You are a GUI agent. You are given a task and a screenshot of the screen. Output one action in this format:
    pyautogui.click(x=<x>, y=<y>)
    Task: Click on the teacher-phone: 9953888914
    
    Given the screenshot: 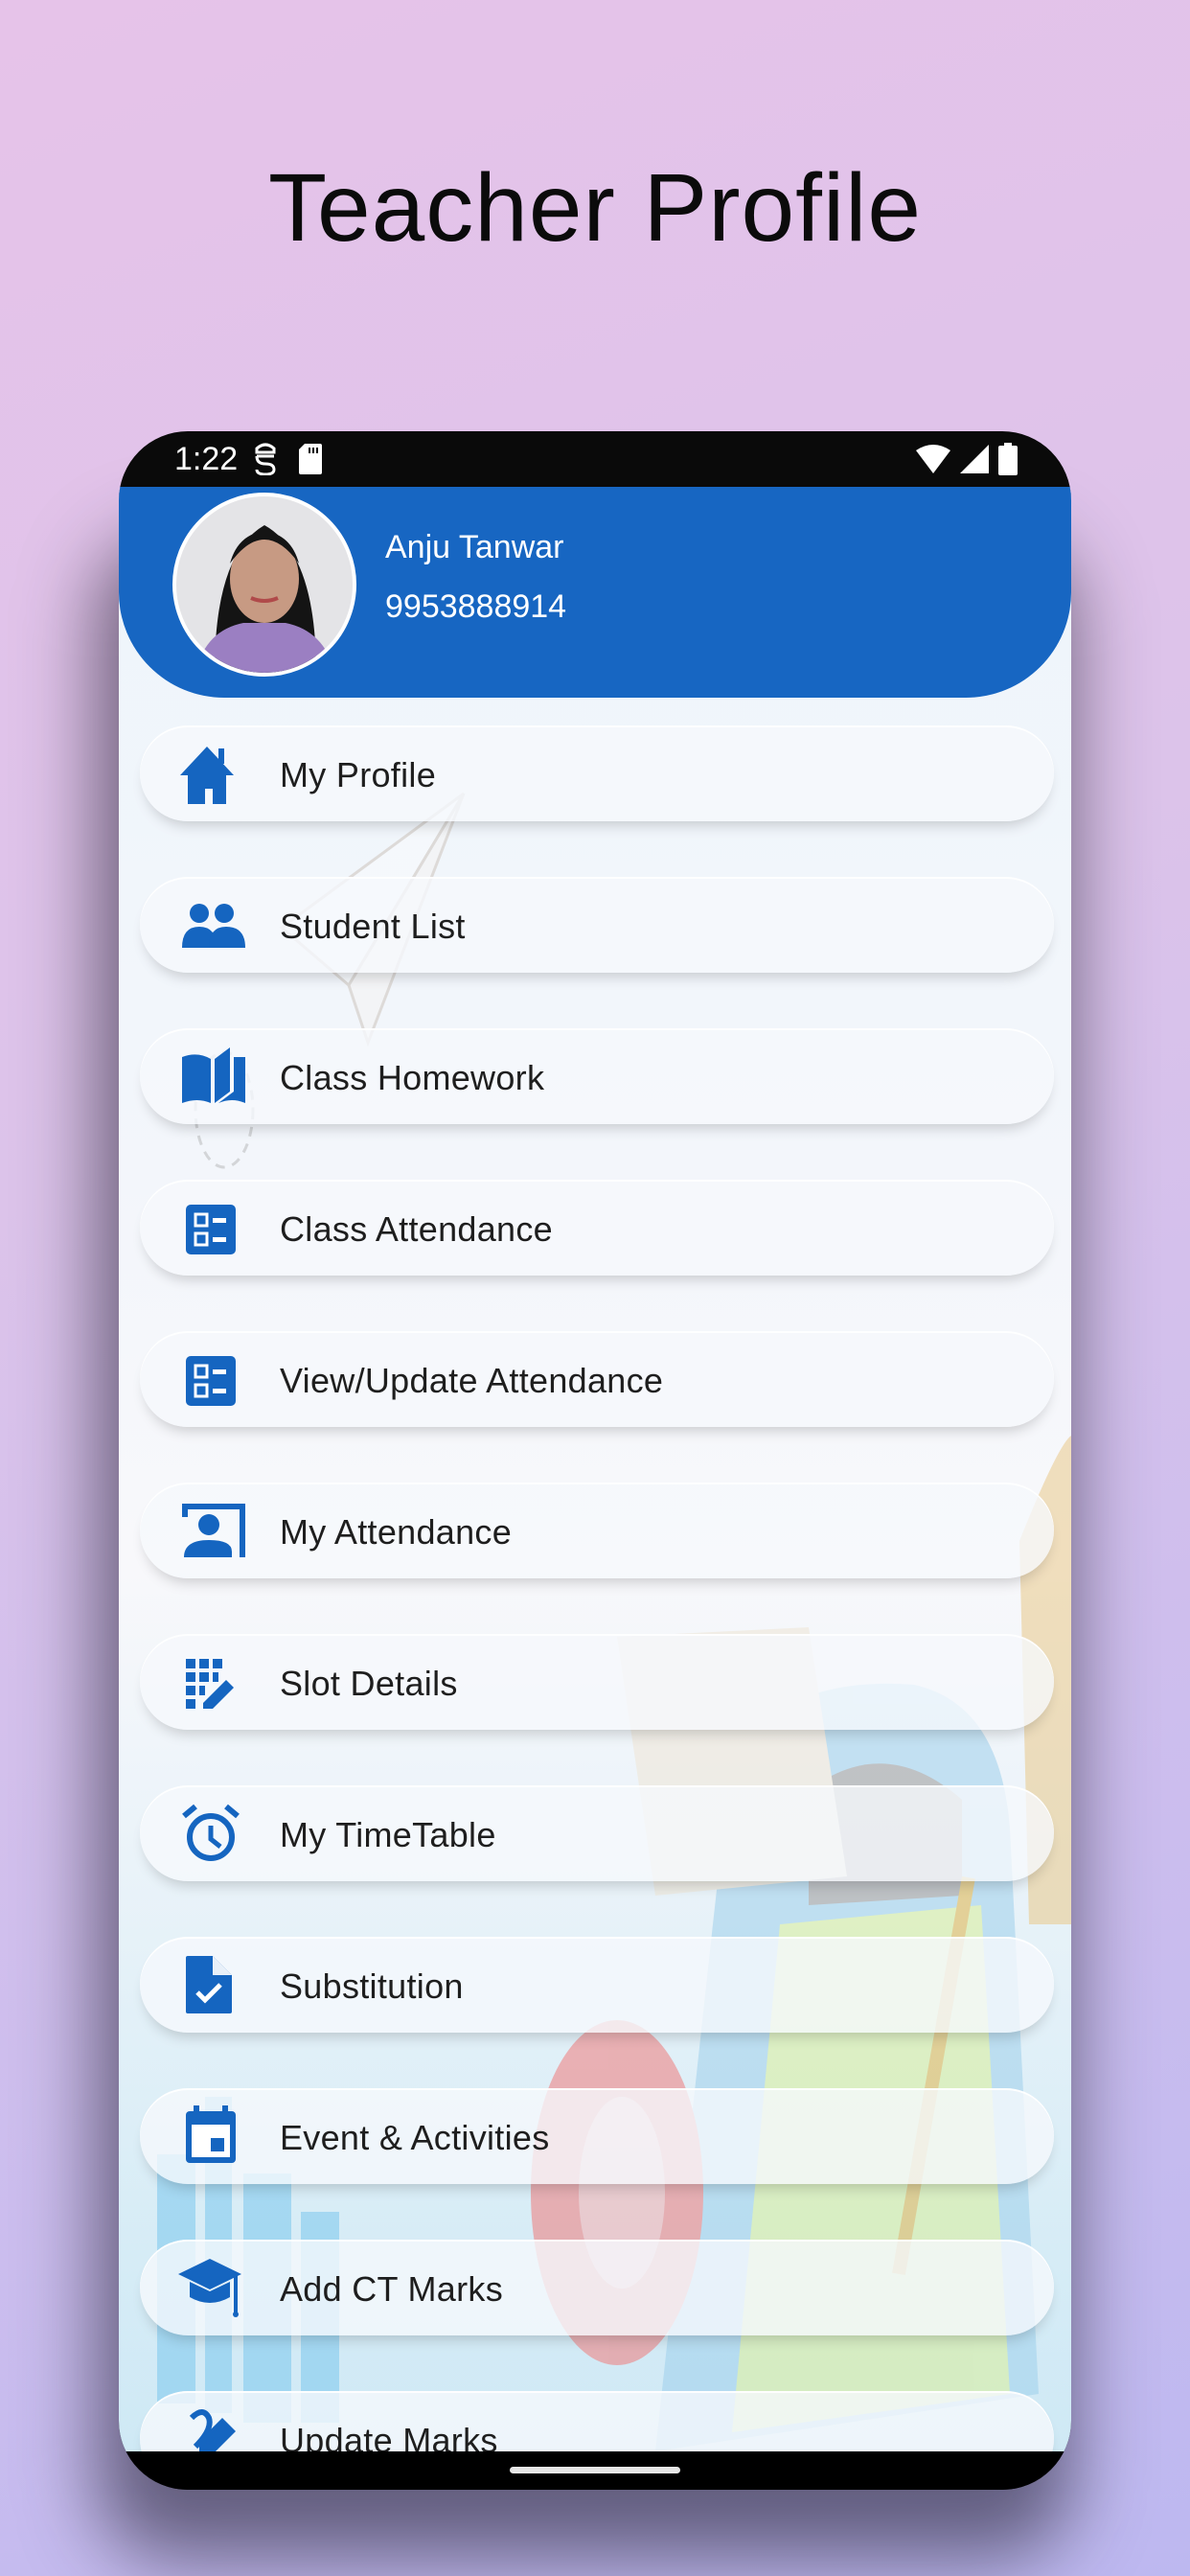 What is the action you would take?
    pyautogui.click(x=476, y=606)
    